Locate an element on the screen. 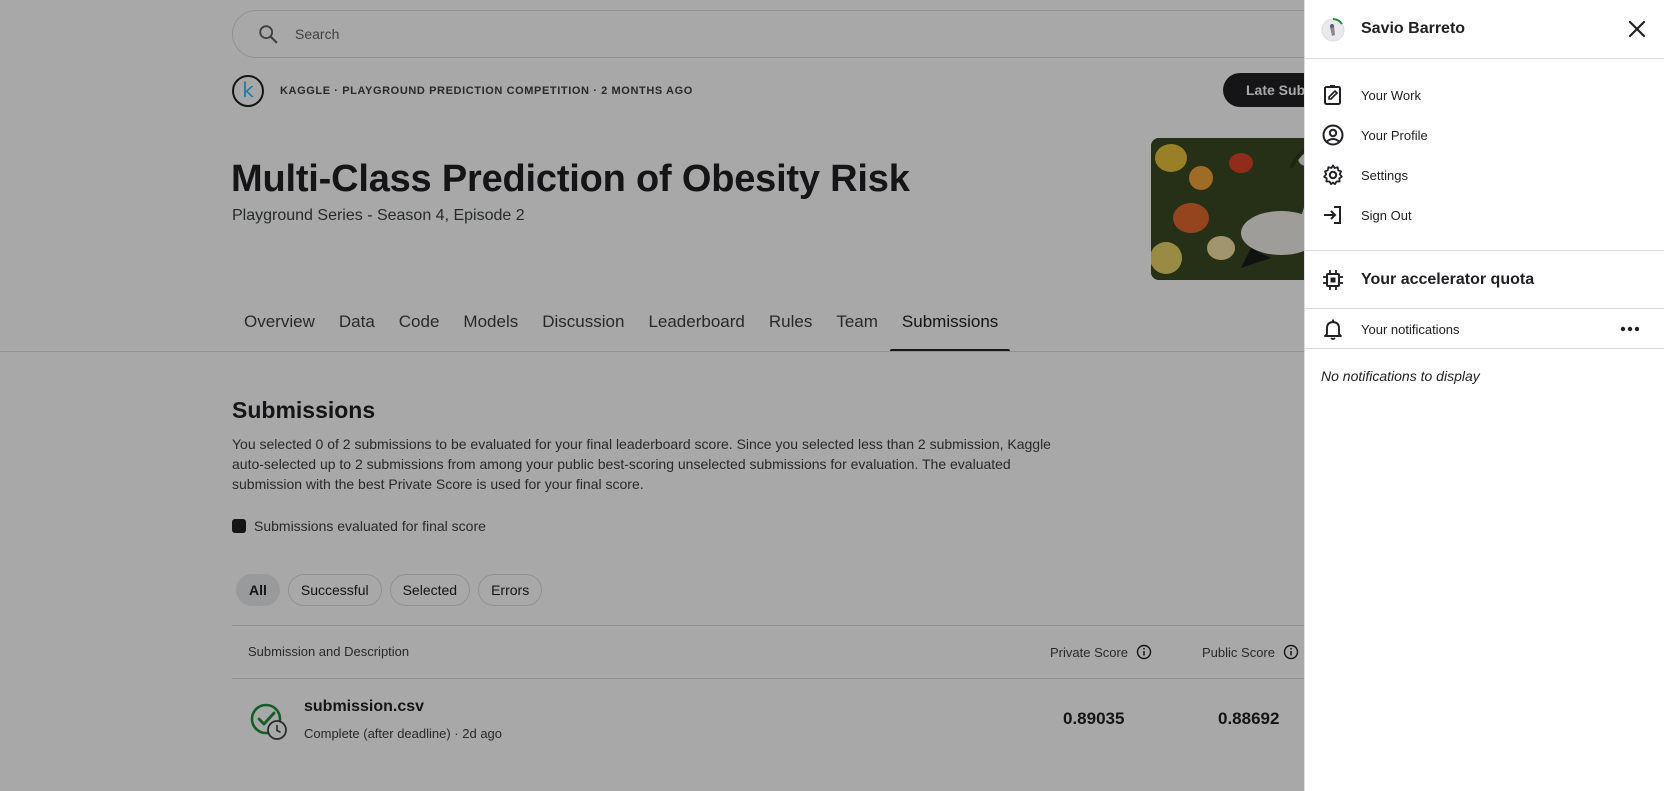  menu-item-your-profile: Your Profile is located at coordinates (1481, 135).